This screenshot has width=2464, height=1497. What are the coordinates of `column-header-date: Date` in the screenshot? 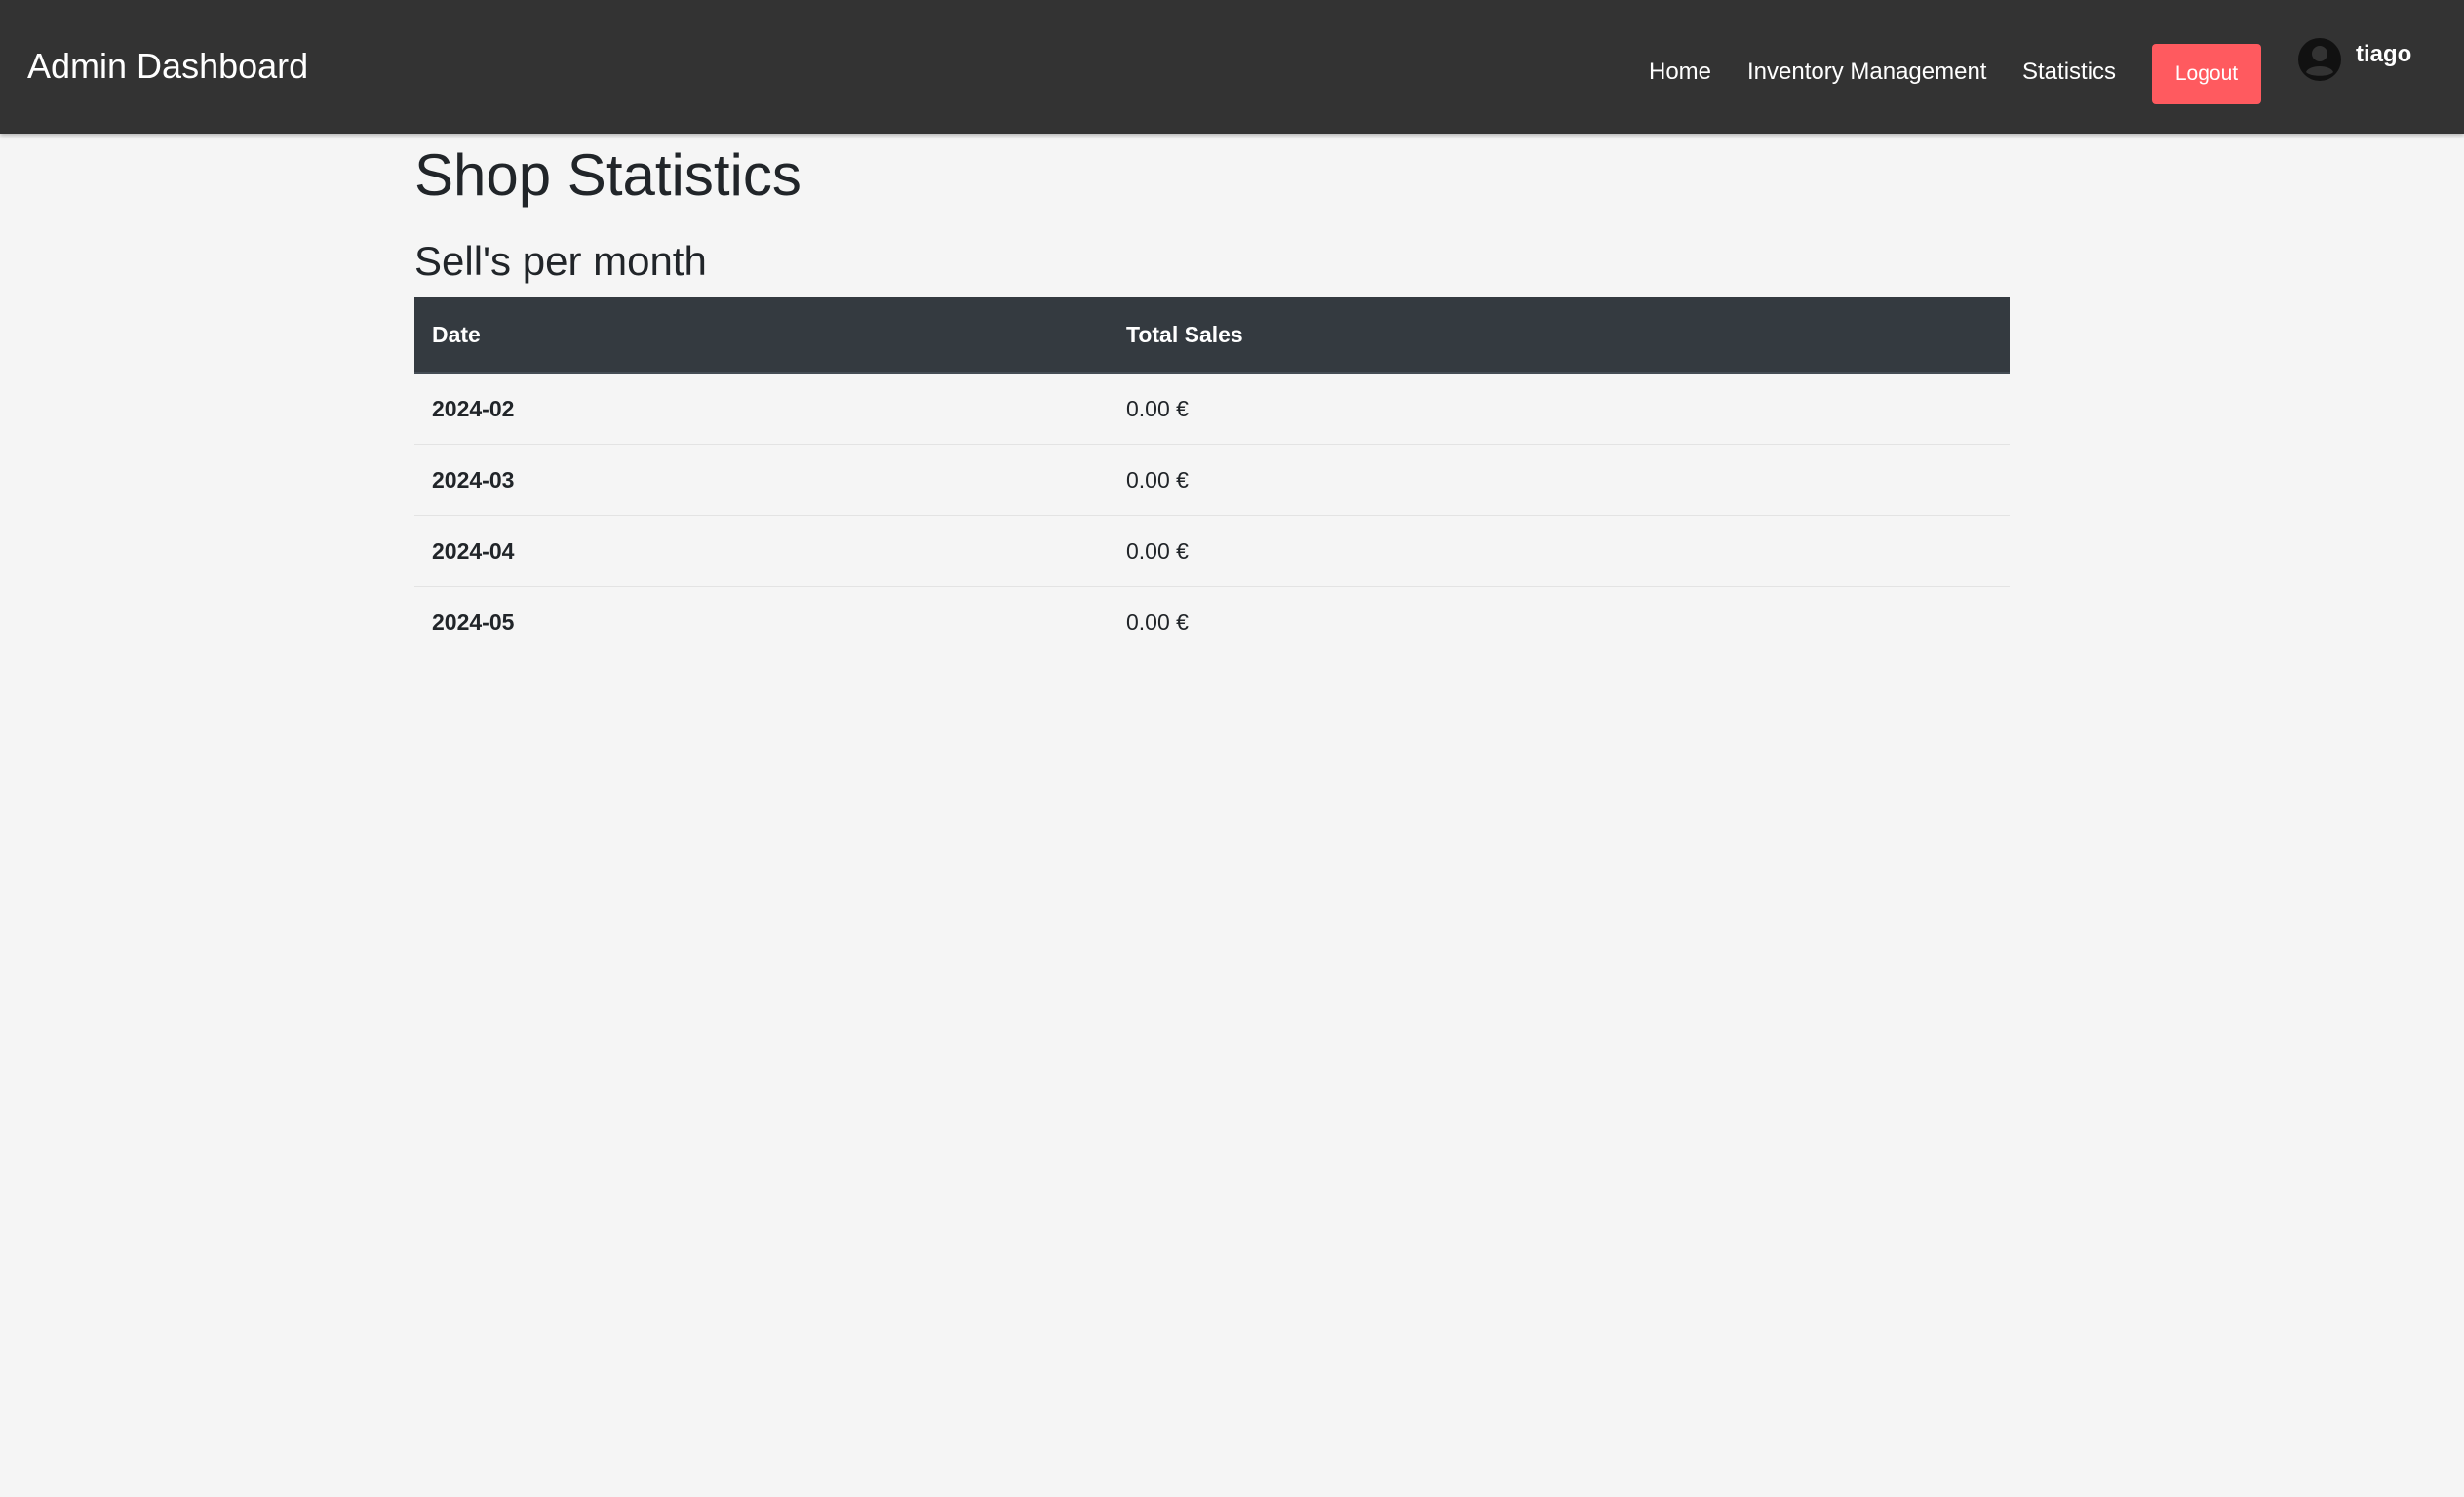 It's located at (761, 335).